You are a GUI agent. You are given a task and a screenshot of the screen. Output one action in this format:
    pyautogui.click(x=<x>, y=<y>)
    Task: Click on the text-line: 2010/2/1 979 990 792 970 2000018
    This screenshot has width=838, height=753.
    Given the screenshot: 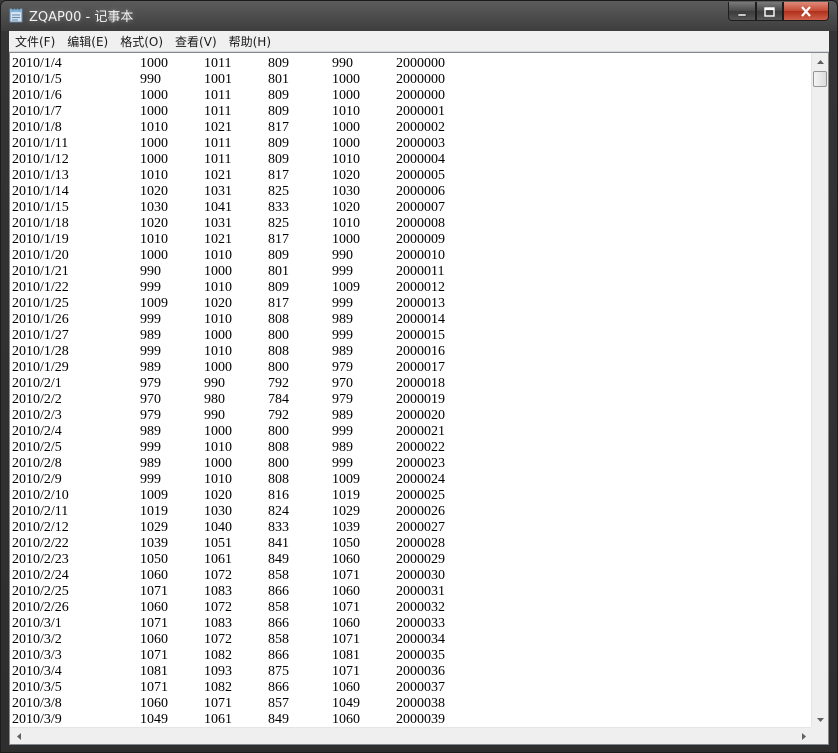 What is the action you would take?
    pyautogui.click(x=402, y=384)
    